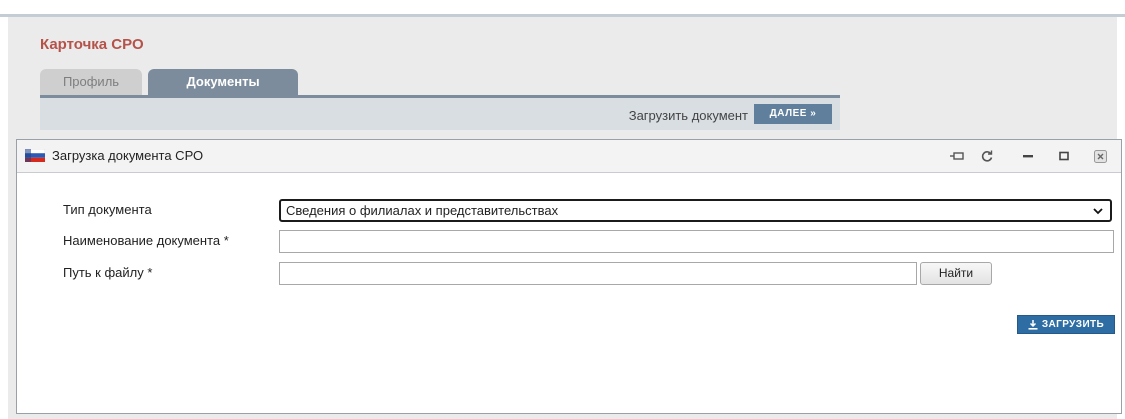  What do you see at coordinates (128, 155) in the screenshot?
I see `dialog-title: Загрузка документа СРО` at bounding box center [128, 155].